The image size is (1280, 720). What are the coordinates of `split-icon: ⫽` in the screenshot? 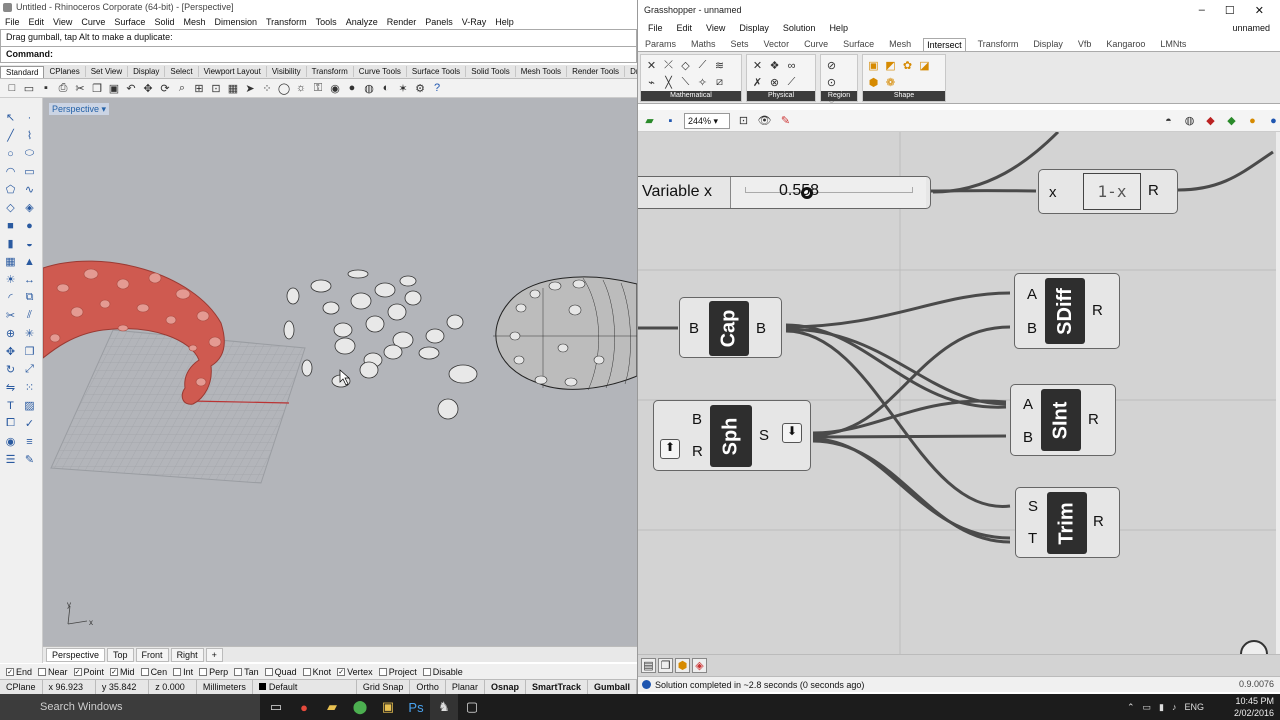 It's located at (29, 315).